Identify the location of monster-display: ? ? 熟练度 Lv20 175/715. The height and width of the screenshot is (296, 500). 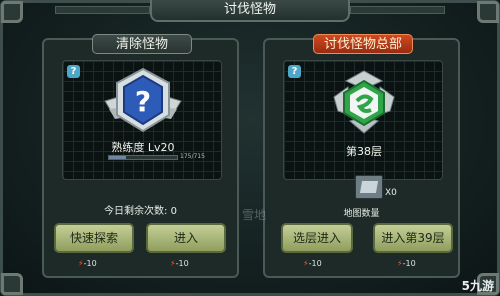
(142, 120).